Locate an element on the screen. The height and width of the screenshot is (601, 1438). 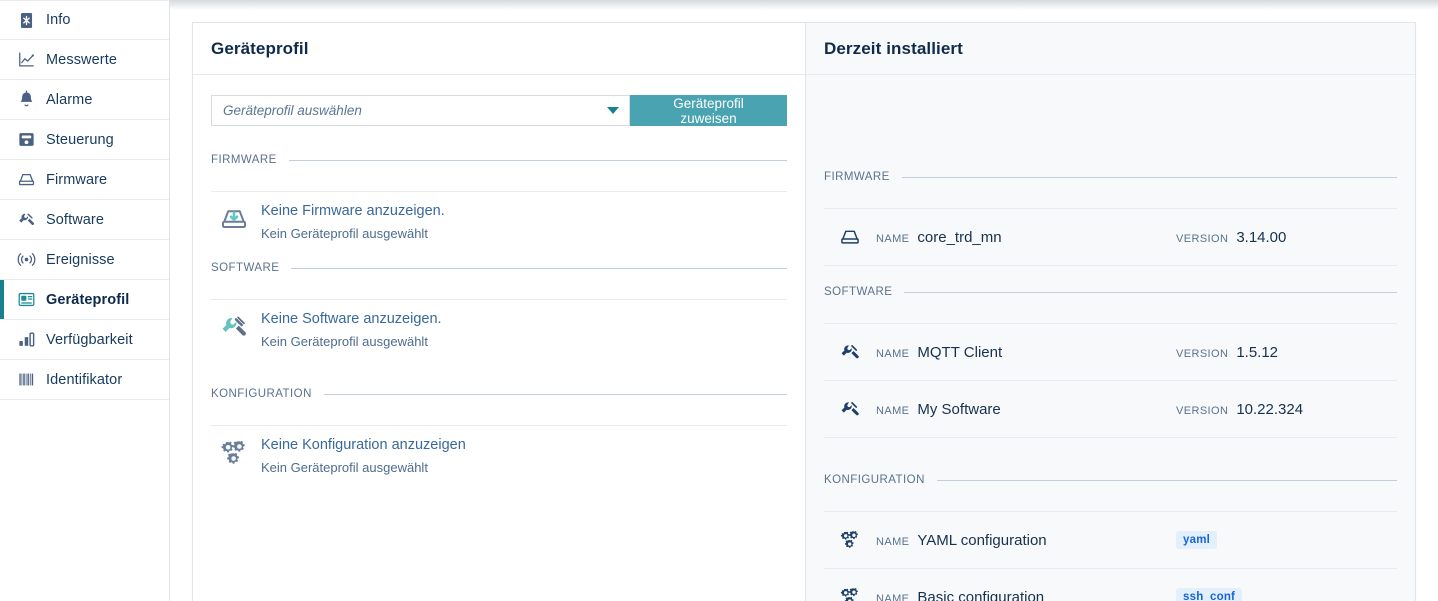
sidebar-item-steuerung: Steuerung is located at coordinates (84, 140).